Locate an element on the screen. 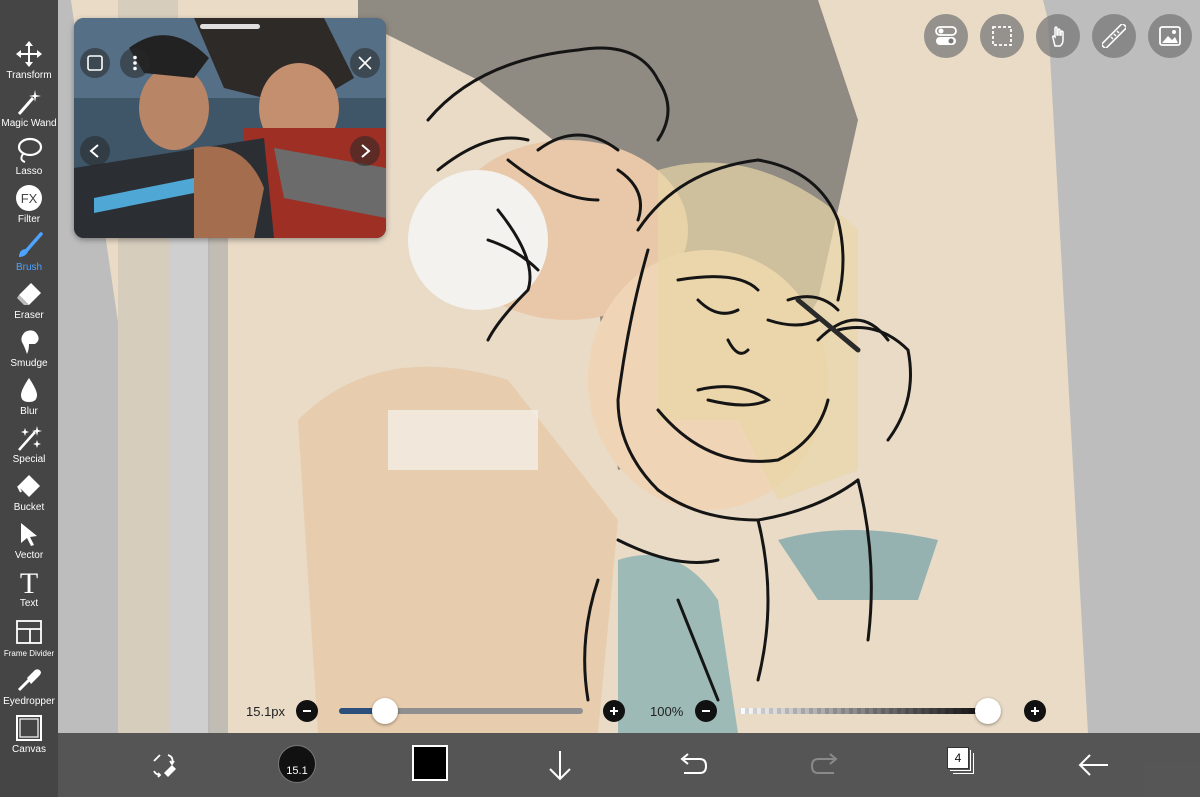 This screenshot has width=1200, height=797. reference-grab-handle is located at coordinates (230, 26).